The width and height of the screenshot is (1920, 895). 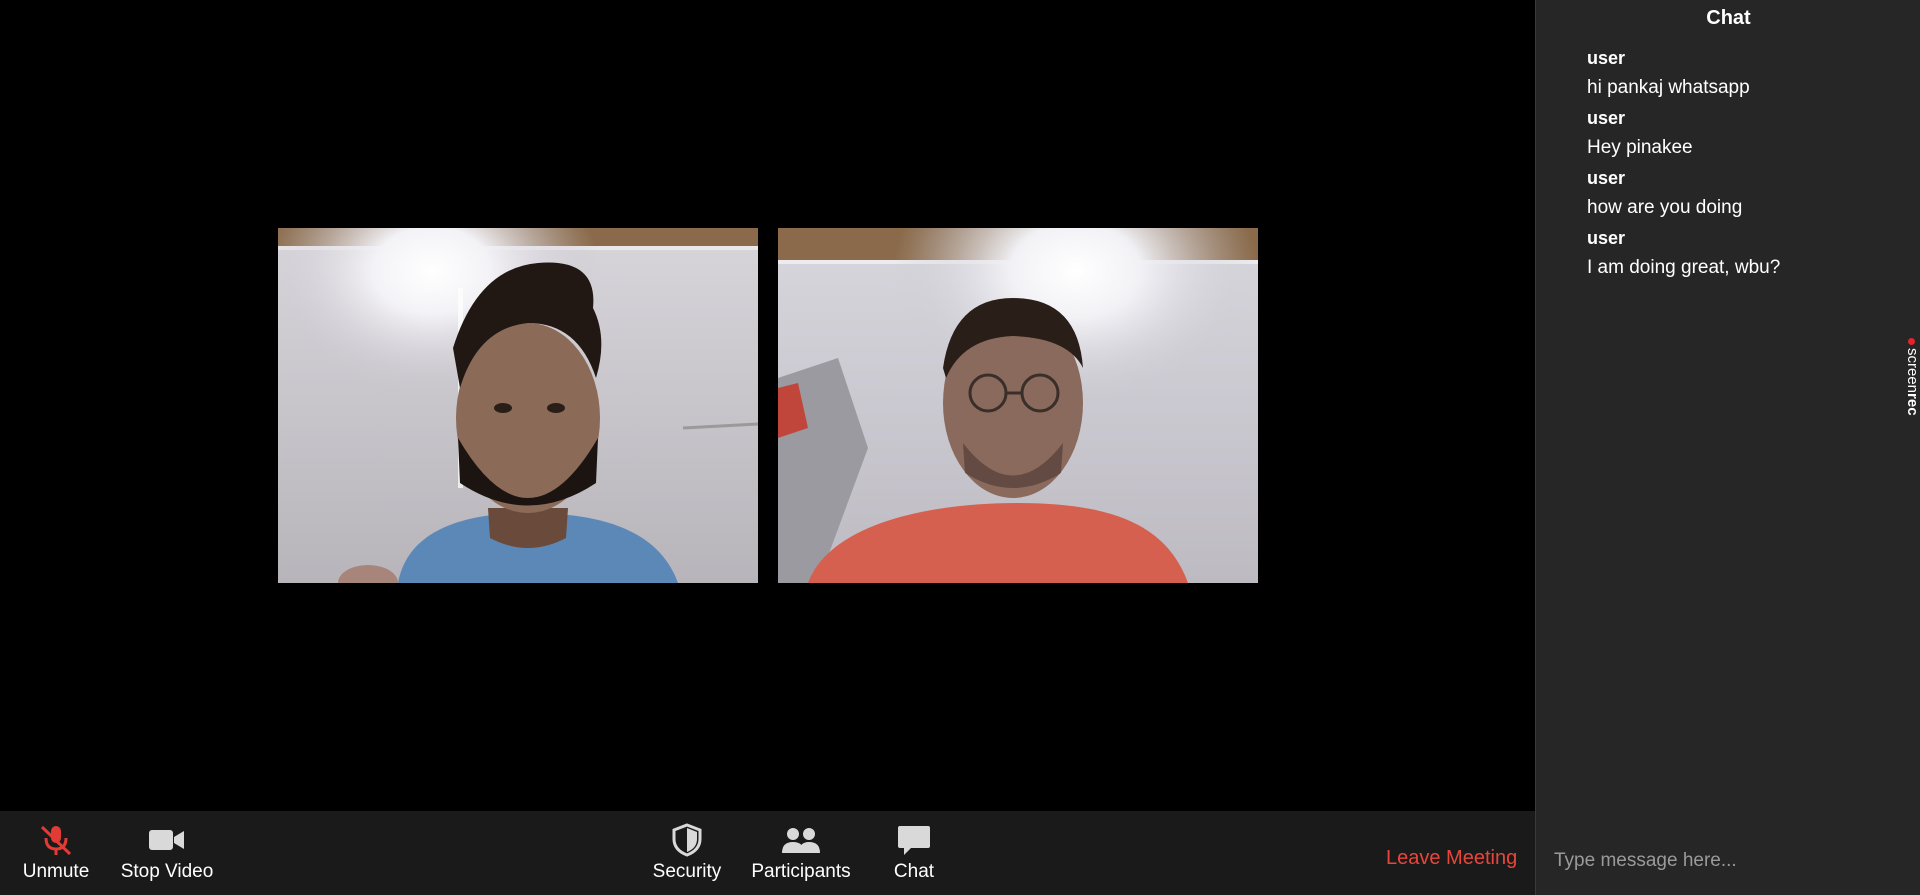 I want to click on stop-video-button: Stop Video, so click(x=167, y=855).